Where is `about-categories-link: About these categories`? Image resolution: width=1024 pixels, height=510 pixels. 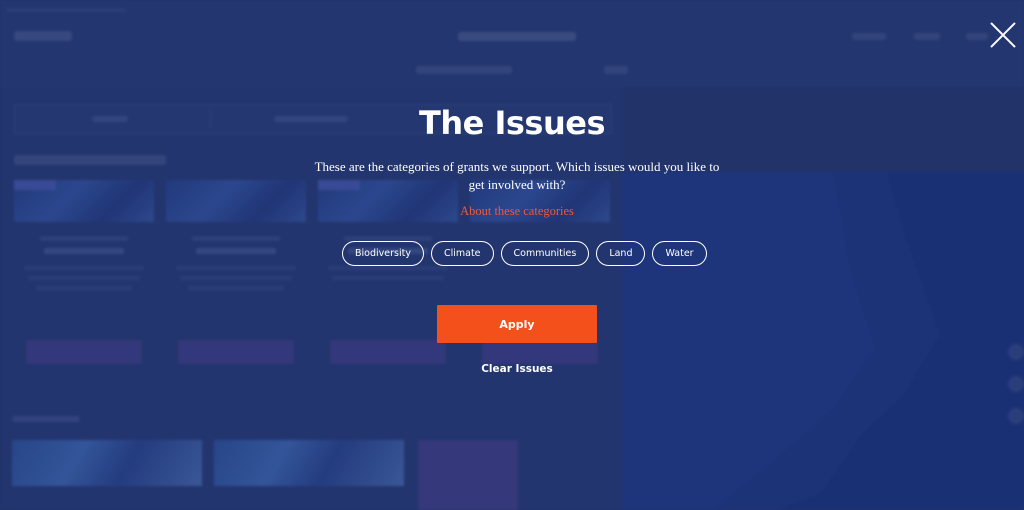
about-categories-link: About these categories is located at coordinates (512, 211).